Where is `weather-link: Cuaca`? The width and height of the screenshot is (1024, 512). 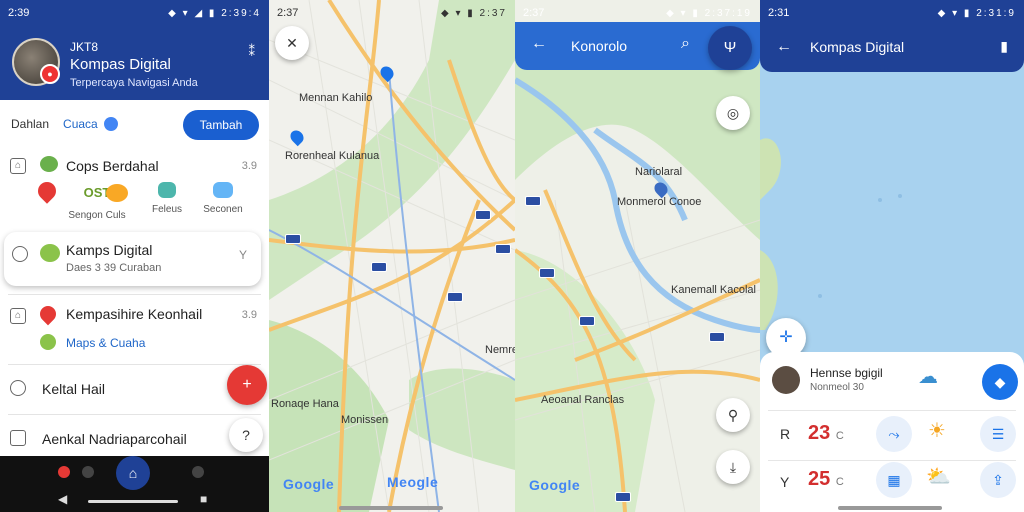 weather-link: Cuaca is located at coordinates (80, 124).